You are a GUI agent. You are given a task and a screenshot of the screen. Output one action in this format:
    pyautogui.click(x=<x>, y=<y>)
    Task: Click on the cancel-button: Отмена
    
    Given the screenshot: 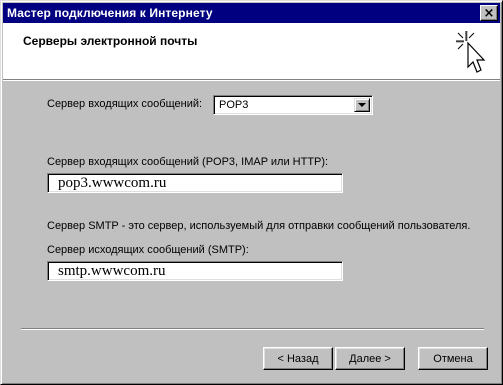 What is the action you would take?
    pyautogui.click(x=453, y=358)
    